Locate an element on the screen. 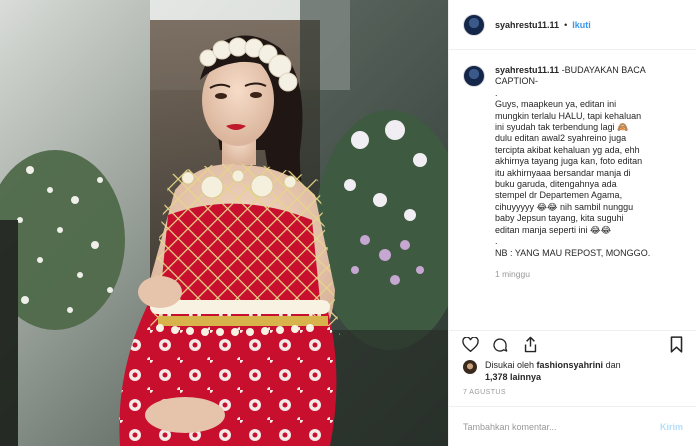 Image resolution: width=696 pixels, height=446 pixels. post-header: syahrestu11.11 • Ikuti is located at coordinates (572, 25).